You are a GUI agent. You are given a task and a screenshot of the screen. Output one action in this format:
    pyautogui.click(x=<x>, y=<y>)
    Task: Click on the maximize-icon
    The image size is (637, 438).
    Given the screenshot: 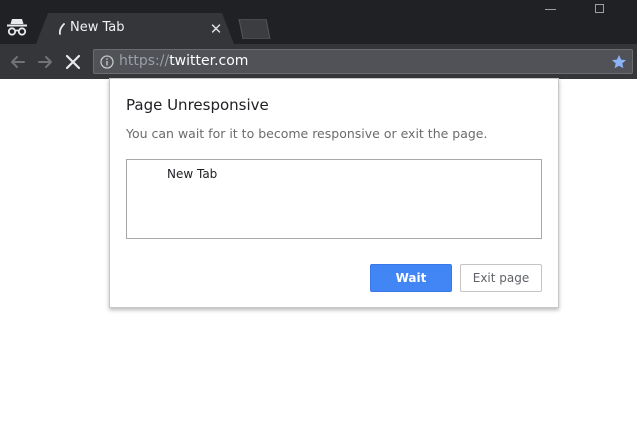 What is the action you would take?
    pyautogui.click(x=599, y=8)
    